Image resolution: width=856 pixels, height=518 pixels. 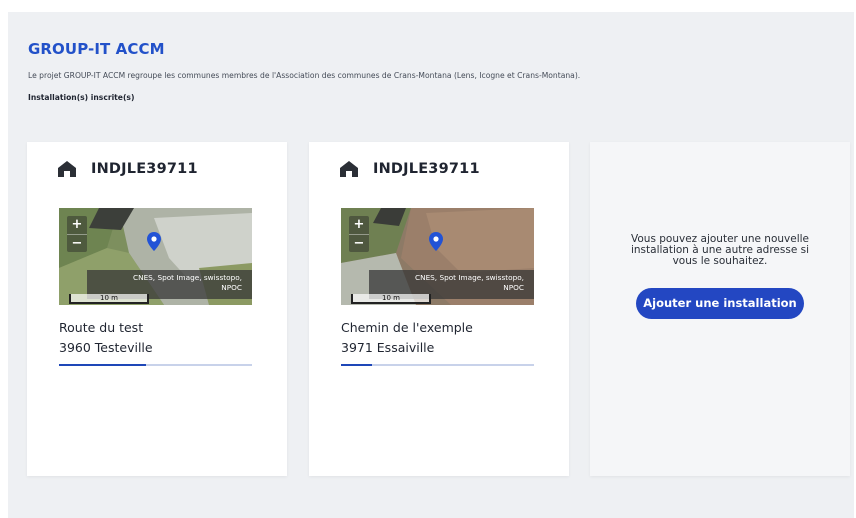 What do you see at coordinates (106, 338) in the screenshot?
I see `installation-address: Route du test 3960 Testeville` at bounding box center [106, 338].